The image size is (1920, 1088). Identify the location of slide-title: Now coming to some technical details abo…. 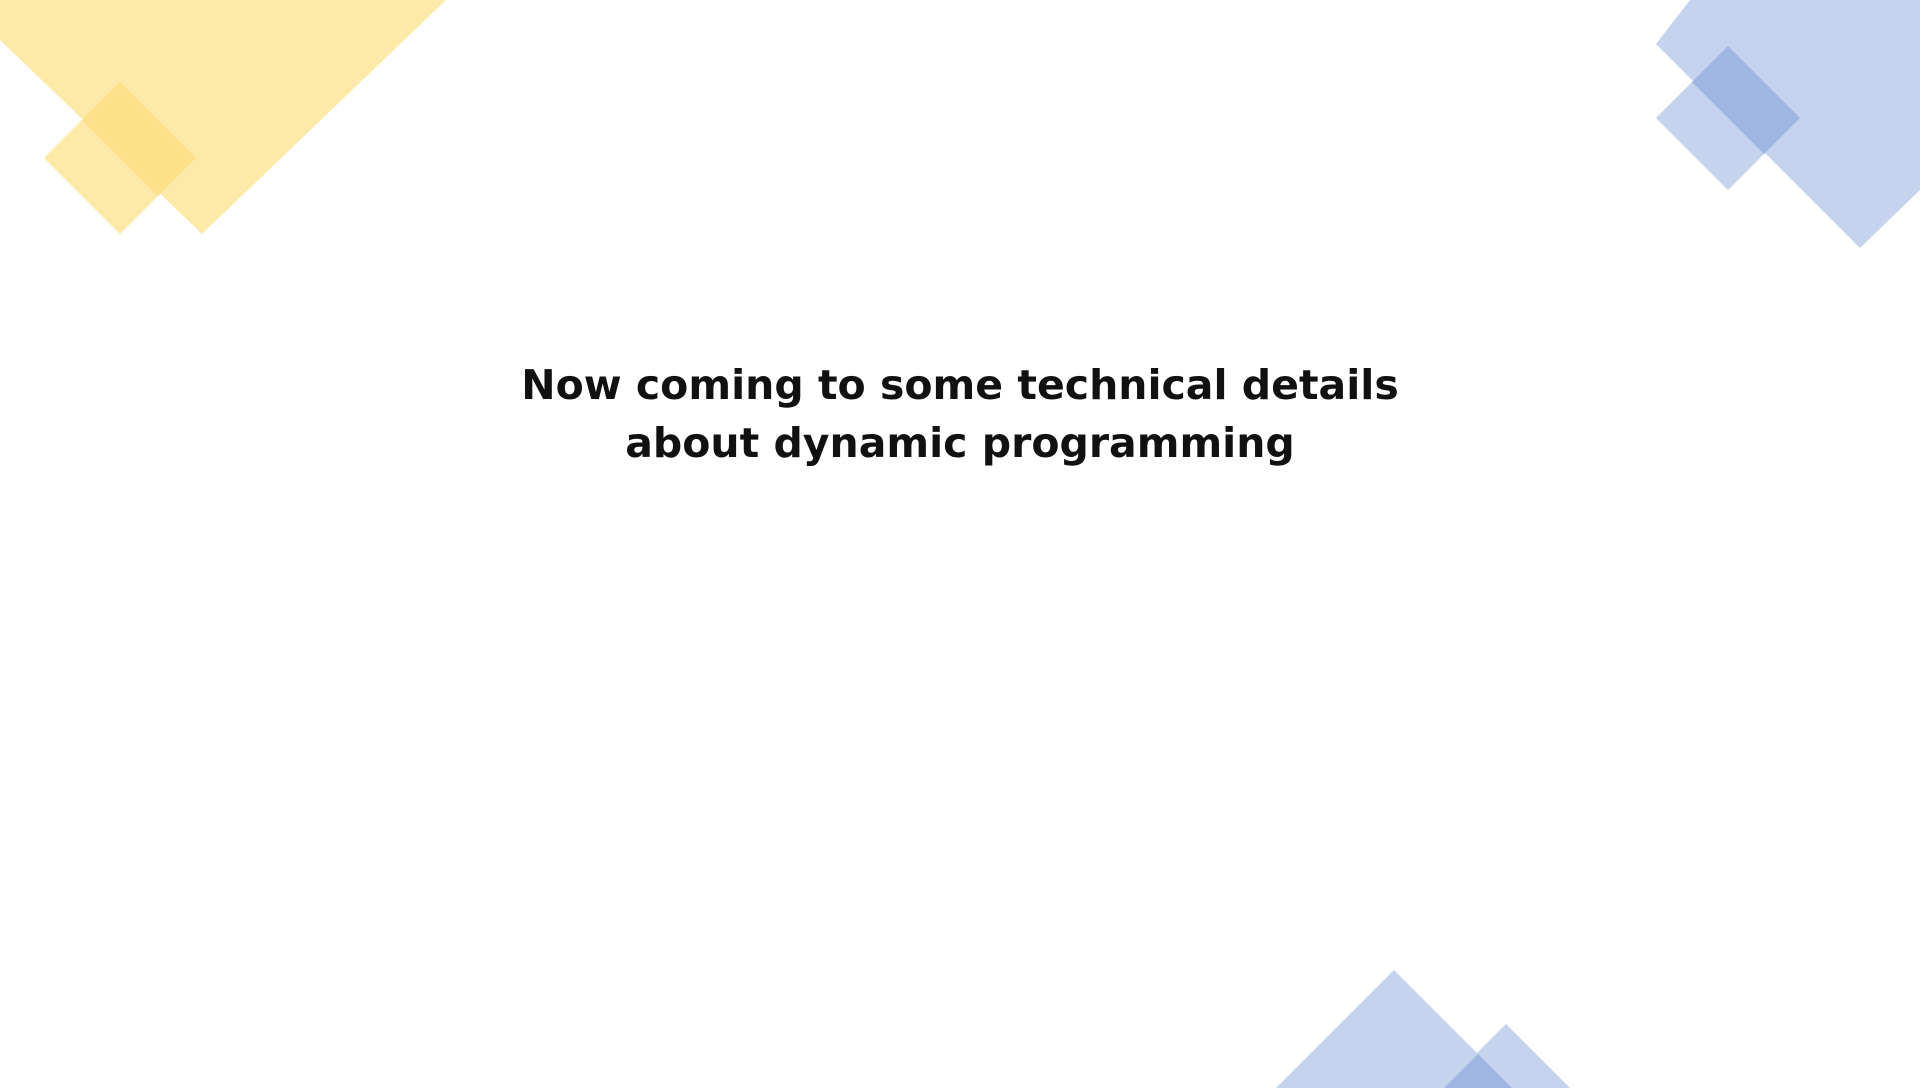
(960, 414).